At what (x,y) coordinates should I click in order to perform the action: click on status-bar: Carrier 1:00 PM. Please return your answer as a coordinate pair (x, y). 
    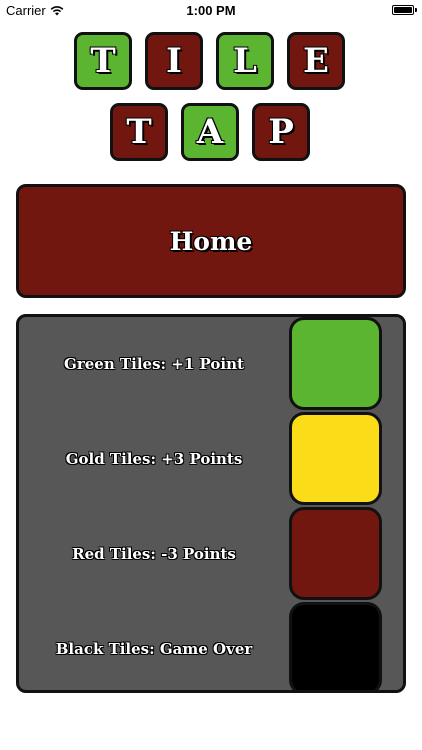
    Looking at the image, I should click on (211, 11).